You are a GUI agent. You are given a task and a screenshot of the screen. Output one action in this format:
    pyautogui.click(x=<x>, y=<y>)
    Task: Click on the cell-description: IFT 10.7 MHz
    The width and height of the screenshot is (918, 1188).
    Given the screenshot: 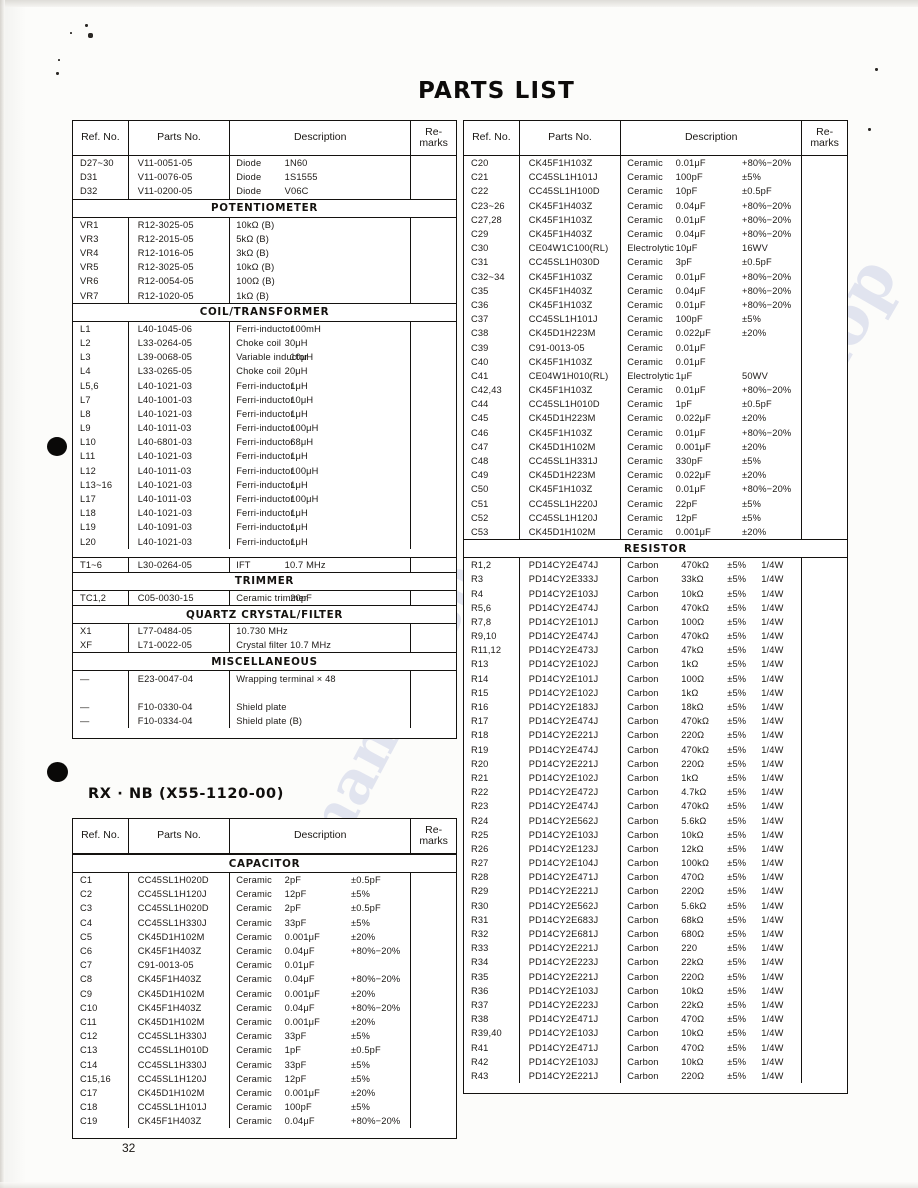 What is the action you would take?
    pyautogui.click(x=321, y=564)
    